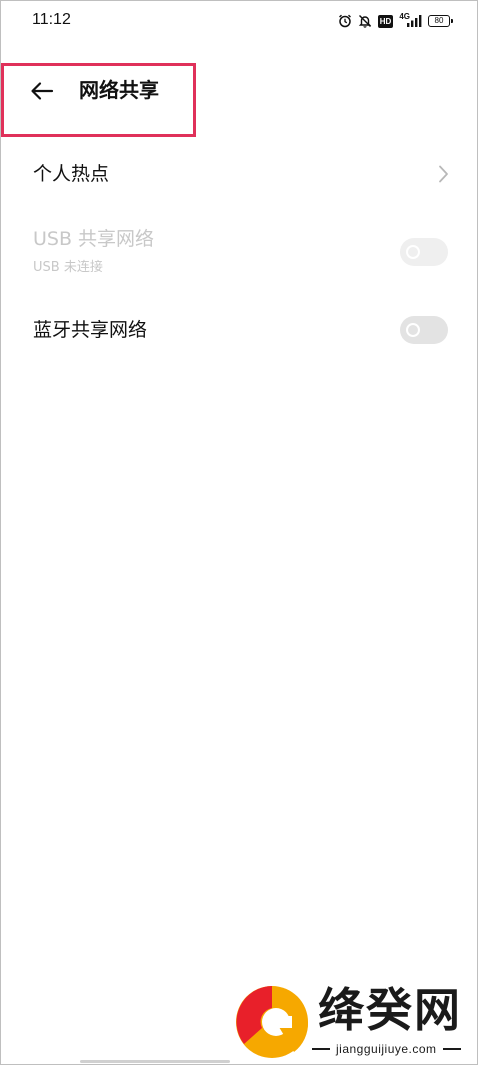 This screenshot has height=1067, width=480. What do you see at coordinates (395, 20) in the screenshot?
I see `status-icons: HD 4G 80` at bounding box center [395, 20].